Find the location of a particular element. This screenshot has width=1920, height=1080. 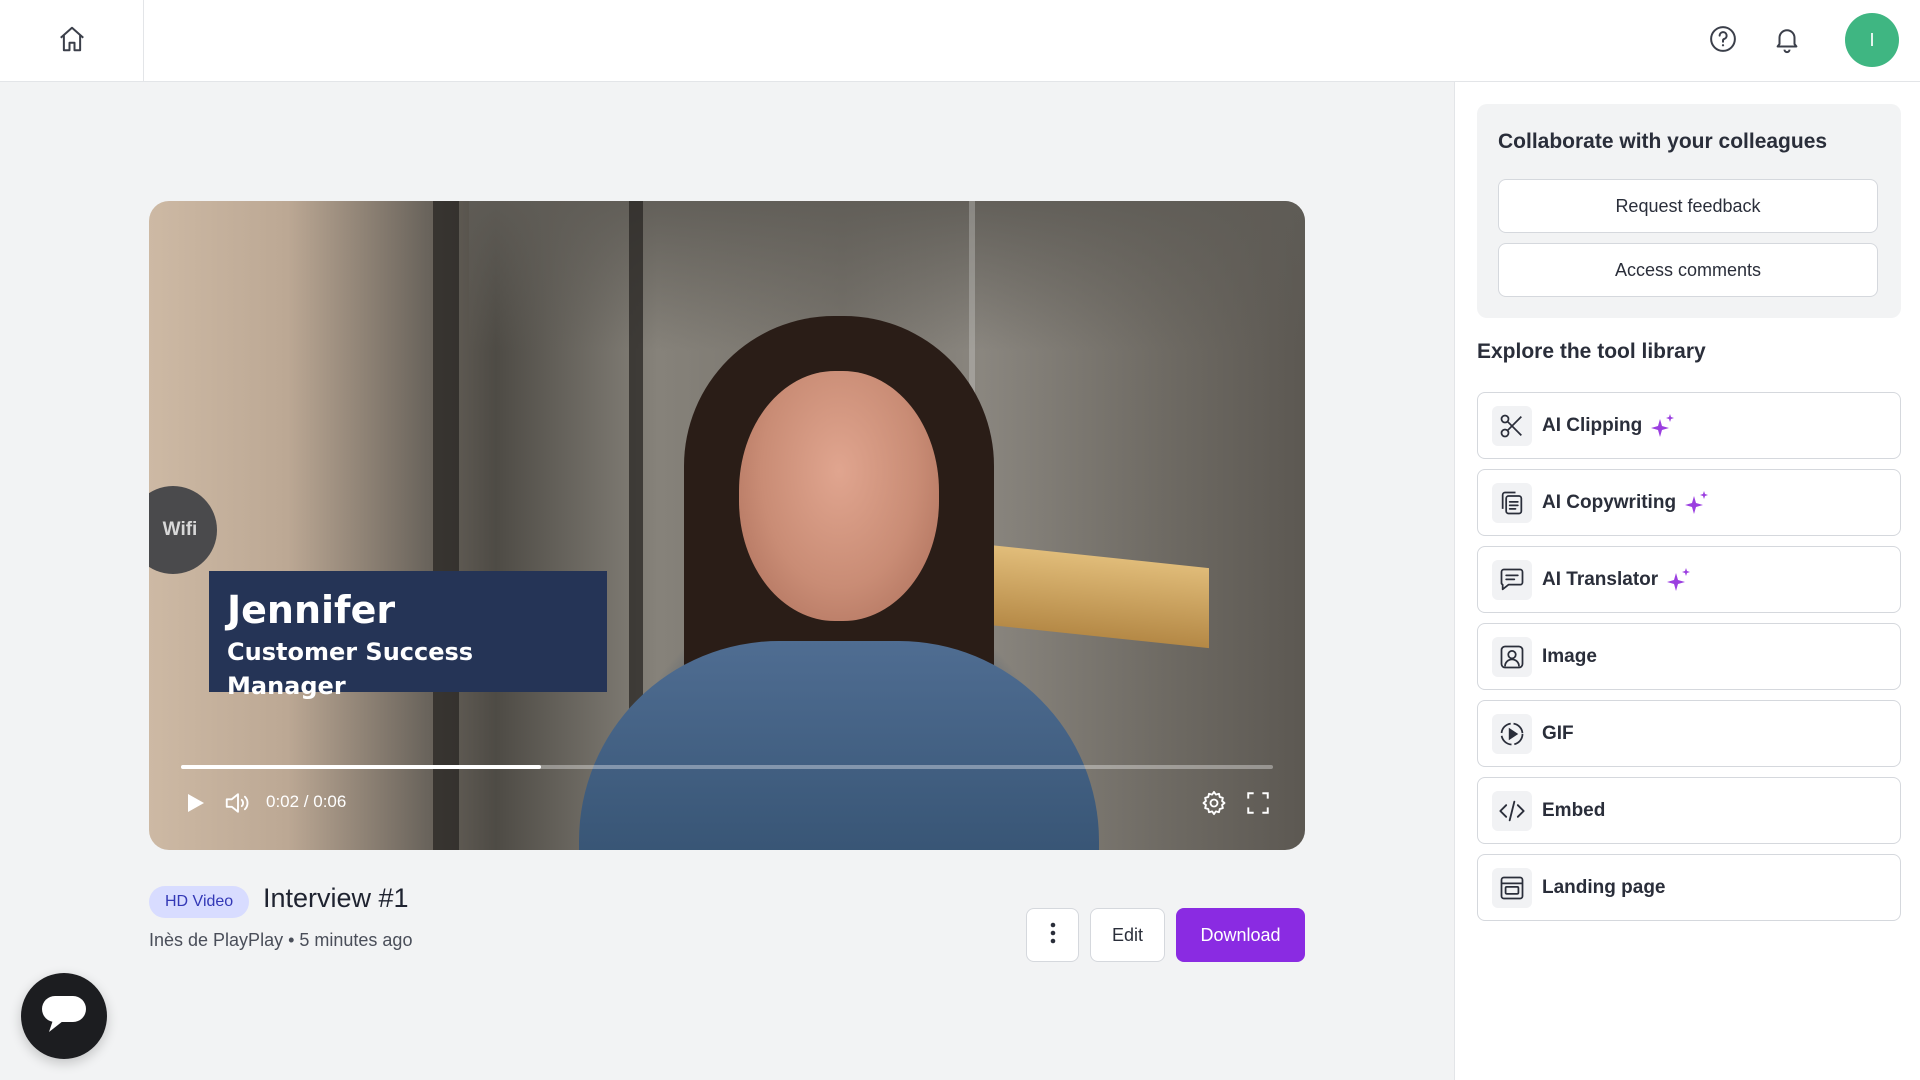

tool-label: Landing page is located at coordinates (1604, 887).